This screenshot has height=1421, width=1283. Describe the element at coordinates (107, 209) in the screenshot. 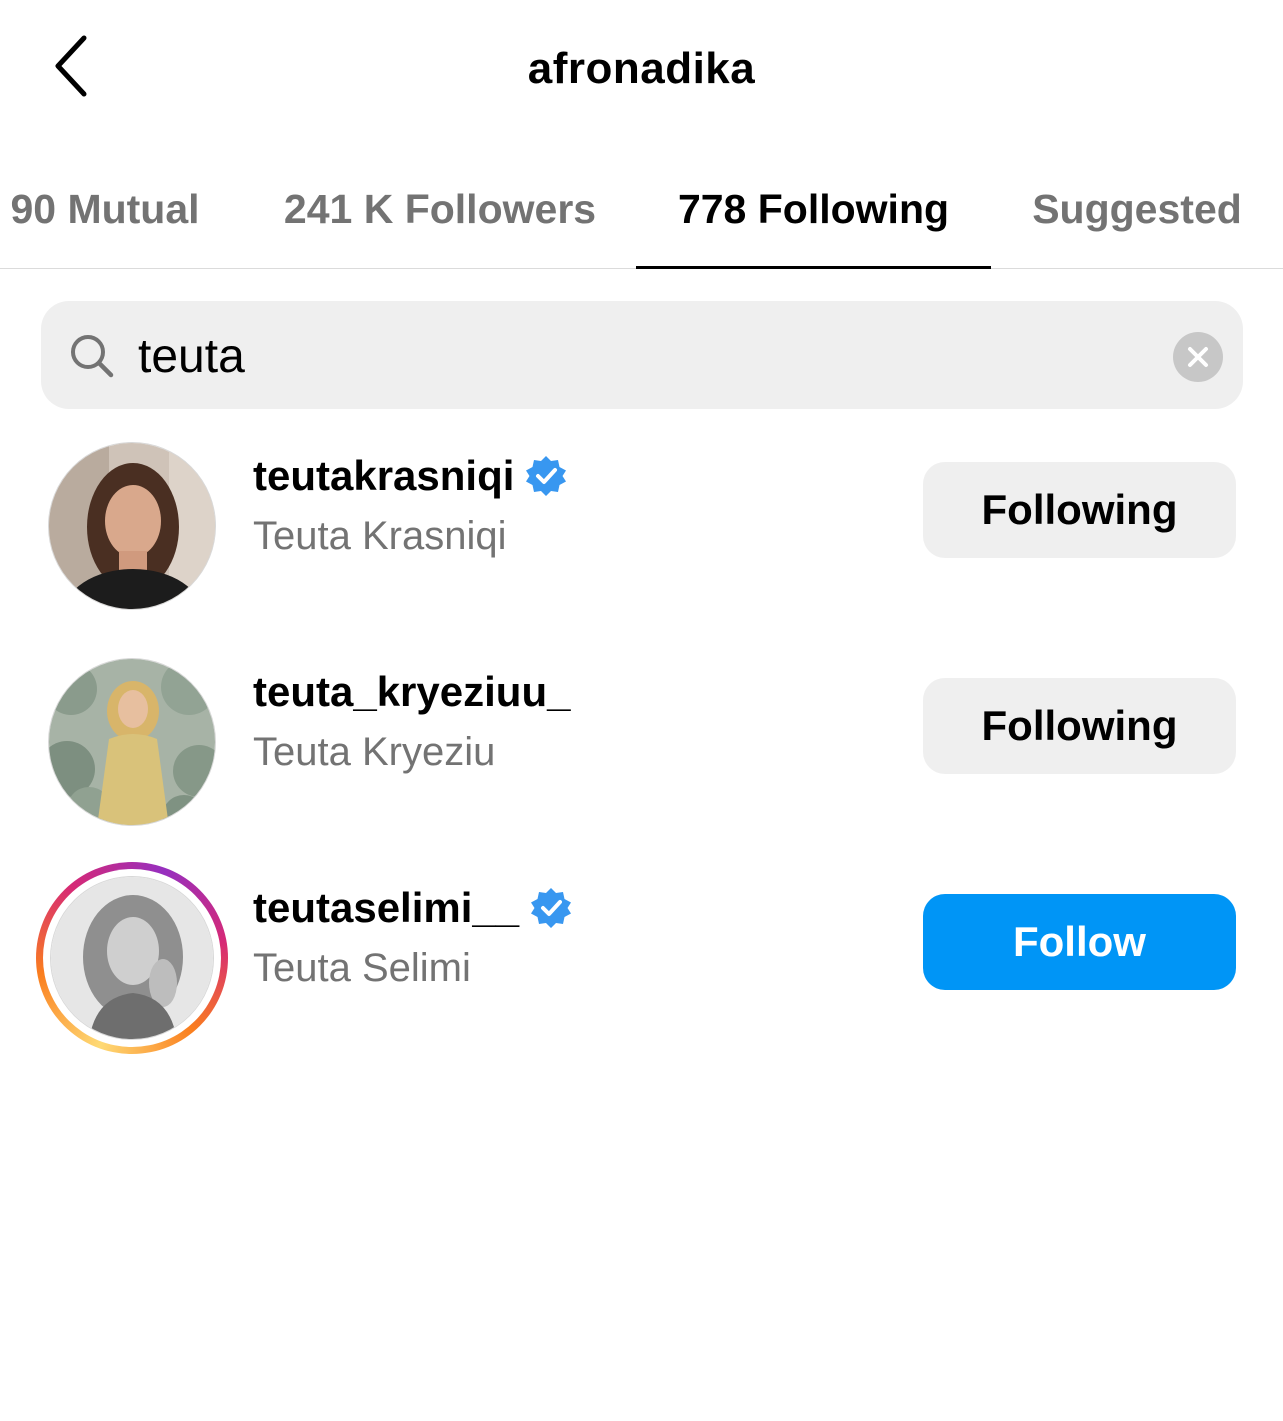

I see `tab-mutual: 90 Mutual` at that location.